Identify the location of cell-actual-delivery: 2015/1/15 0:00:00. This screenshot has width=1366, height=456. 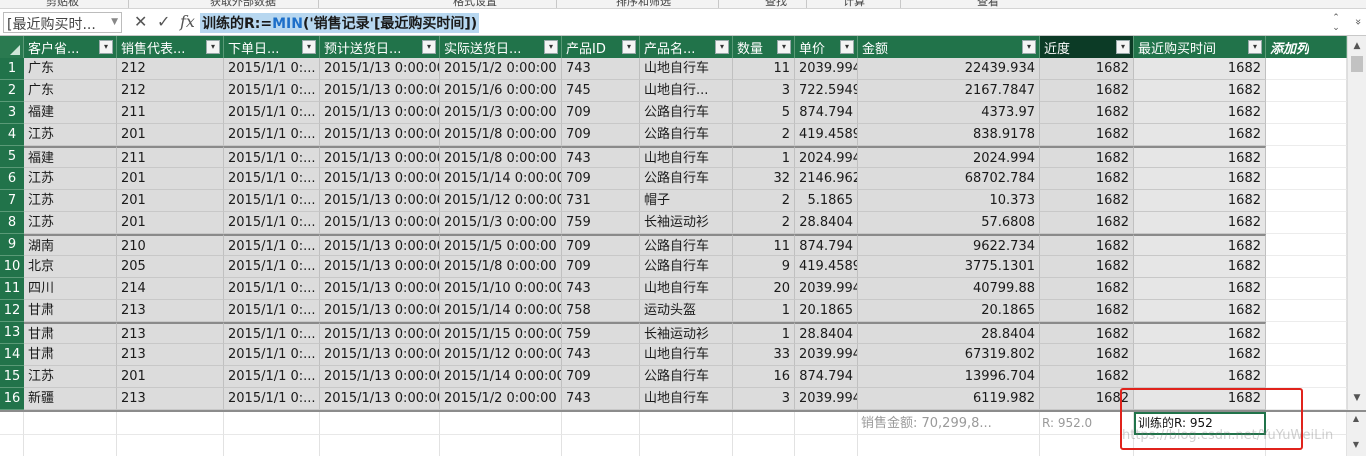
(501, 333).